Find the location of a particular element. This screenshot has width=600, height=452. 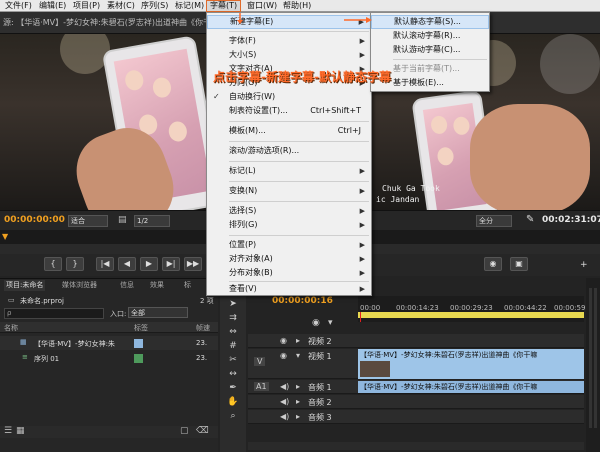

zoom-icon: ⌕ is located at coordinates (233, 416).